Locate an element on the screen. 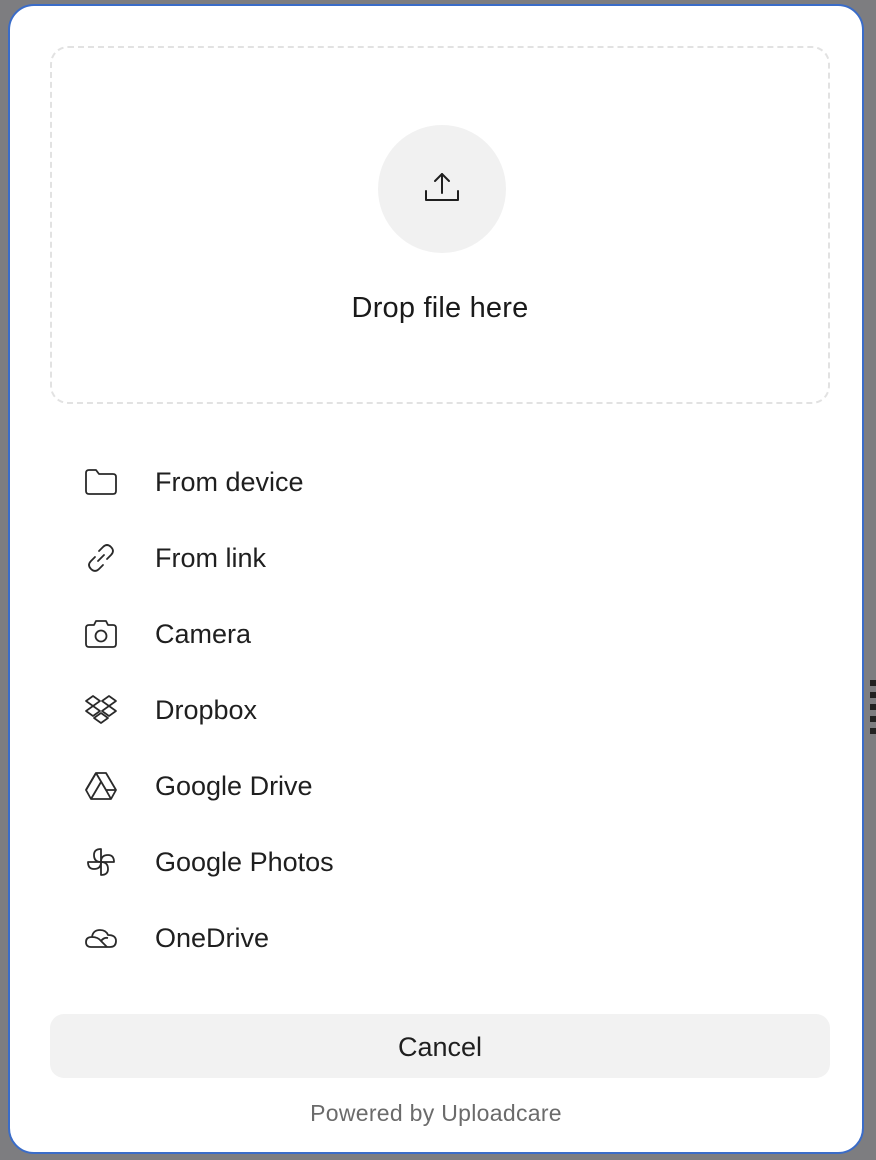  dropbox-icon is located at coordinates (101, 710).